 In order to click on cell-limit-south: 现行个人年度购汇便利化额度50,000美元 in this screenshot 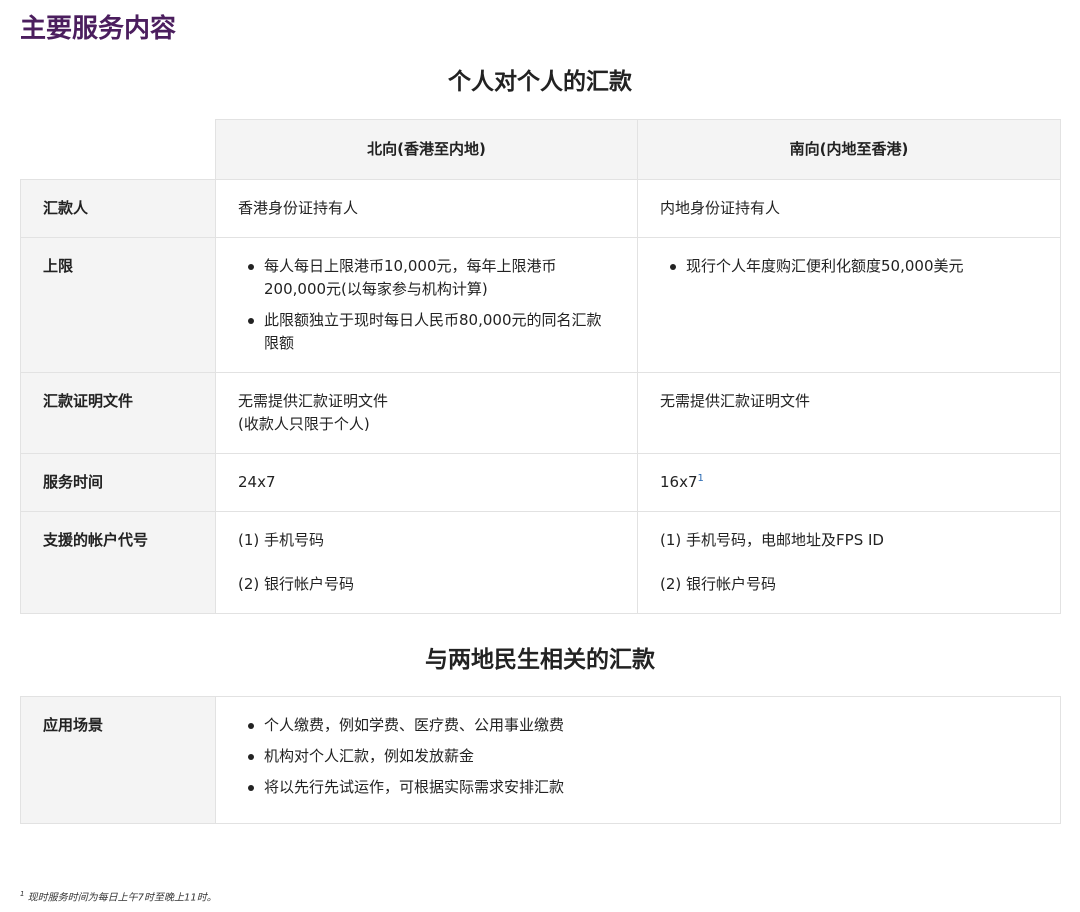, I will do `click(849, 305)`.